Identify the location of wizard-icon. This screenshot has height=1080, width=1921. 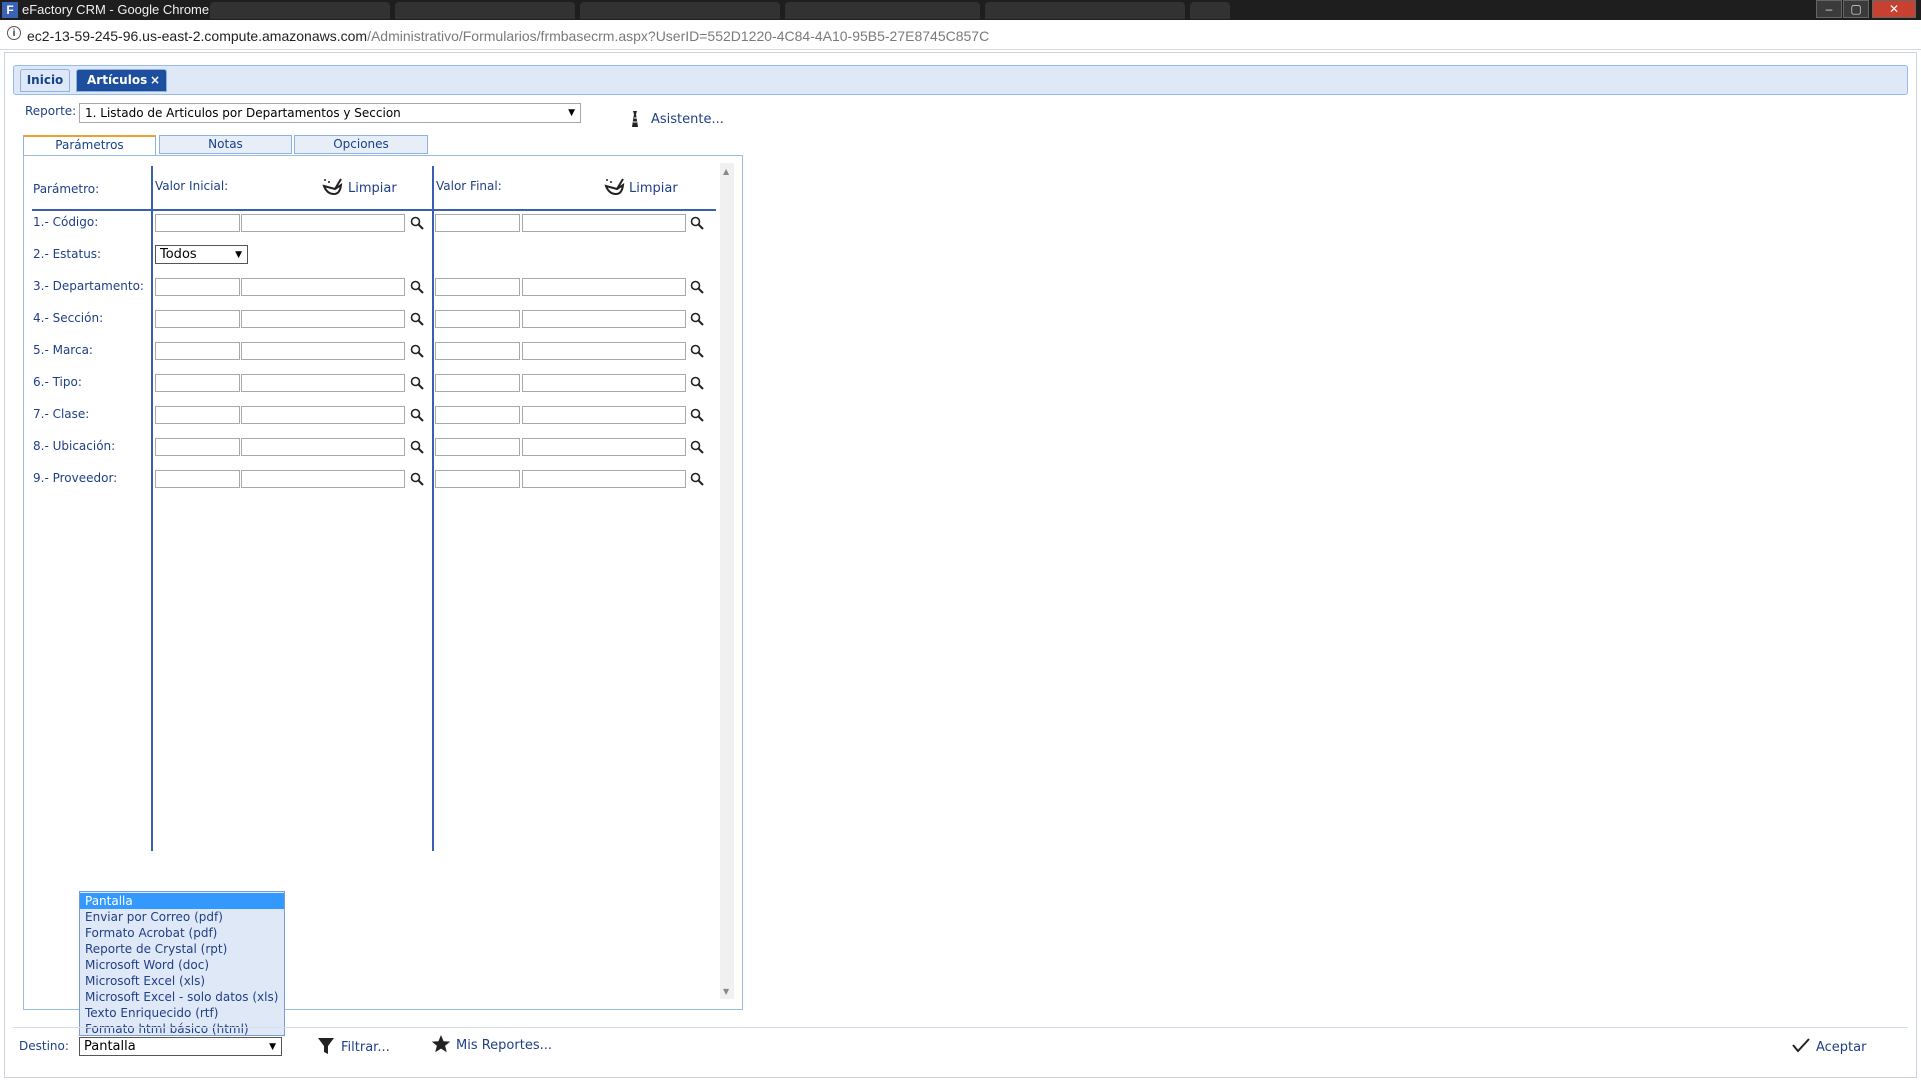
(635, 119).